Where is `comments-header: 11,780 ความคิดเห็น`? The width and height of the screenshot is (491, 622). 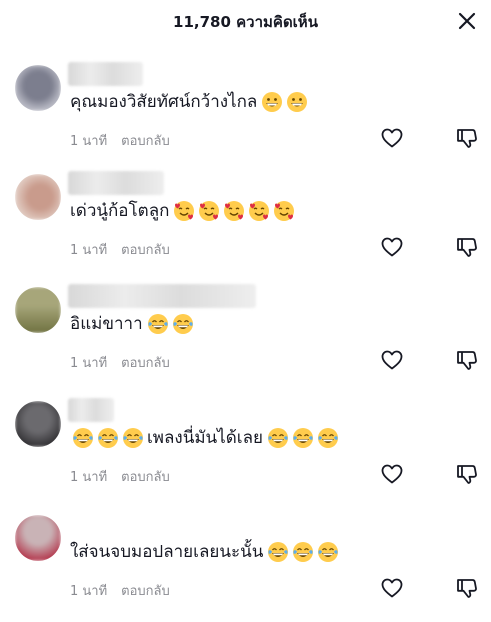 comments-header: 11,780 ความคิดเห็น is located at coordinates (245, 20).